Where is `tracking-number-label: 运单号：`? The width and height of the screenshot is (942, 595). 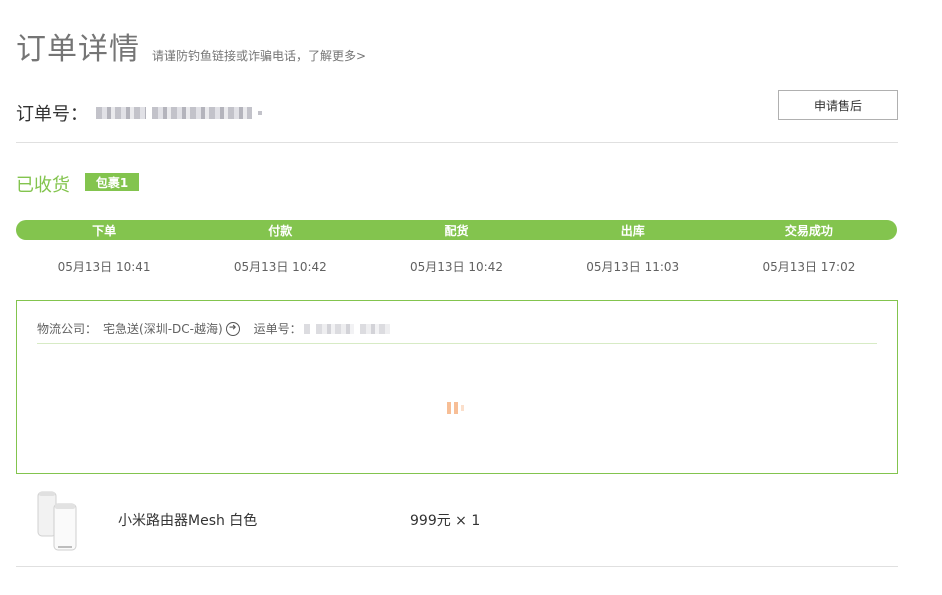
tracking-number-label: 运单号： is located at coordinates (277, 329).